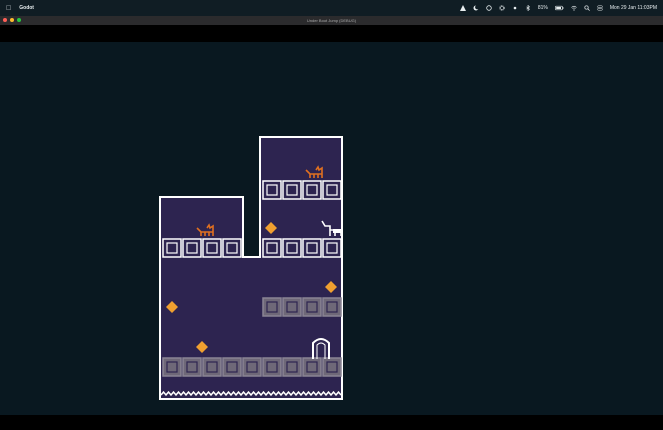  What do you see at coordinates (331, 8) in the screenshot?
I see `macos-menu-bar:  Godot 81% Mon 29 Jan 11:03PM` at bounding box center [331, 8].